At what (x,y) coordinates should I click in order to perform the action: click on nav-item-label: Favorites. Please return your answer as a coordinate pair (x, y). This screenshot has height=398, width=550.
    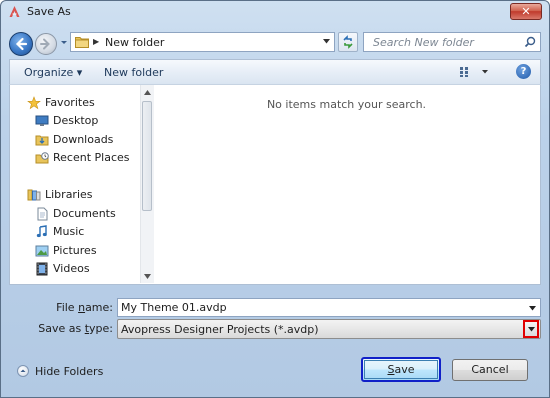
    Looking at the image, I should click on (70, 102).